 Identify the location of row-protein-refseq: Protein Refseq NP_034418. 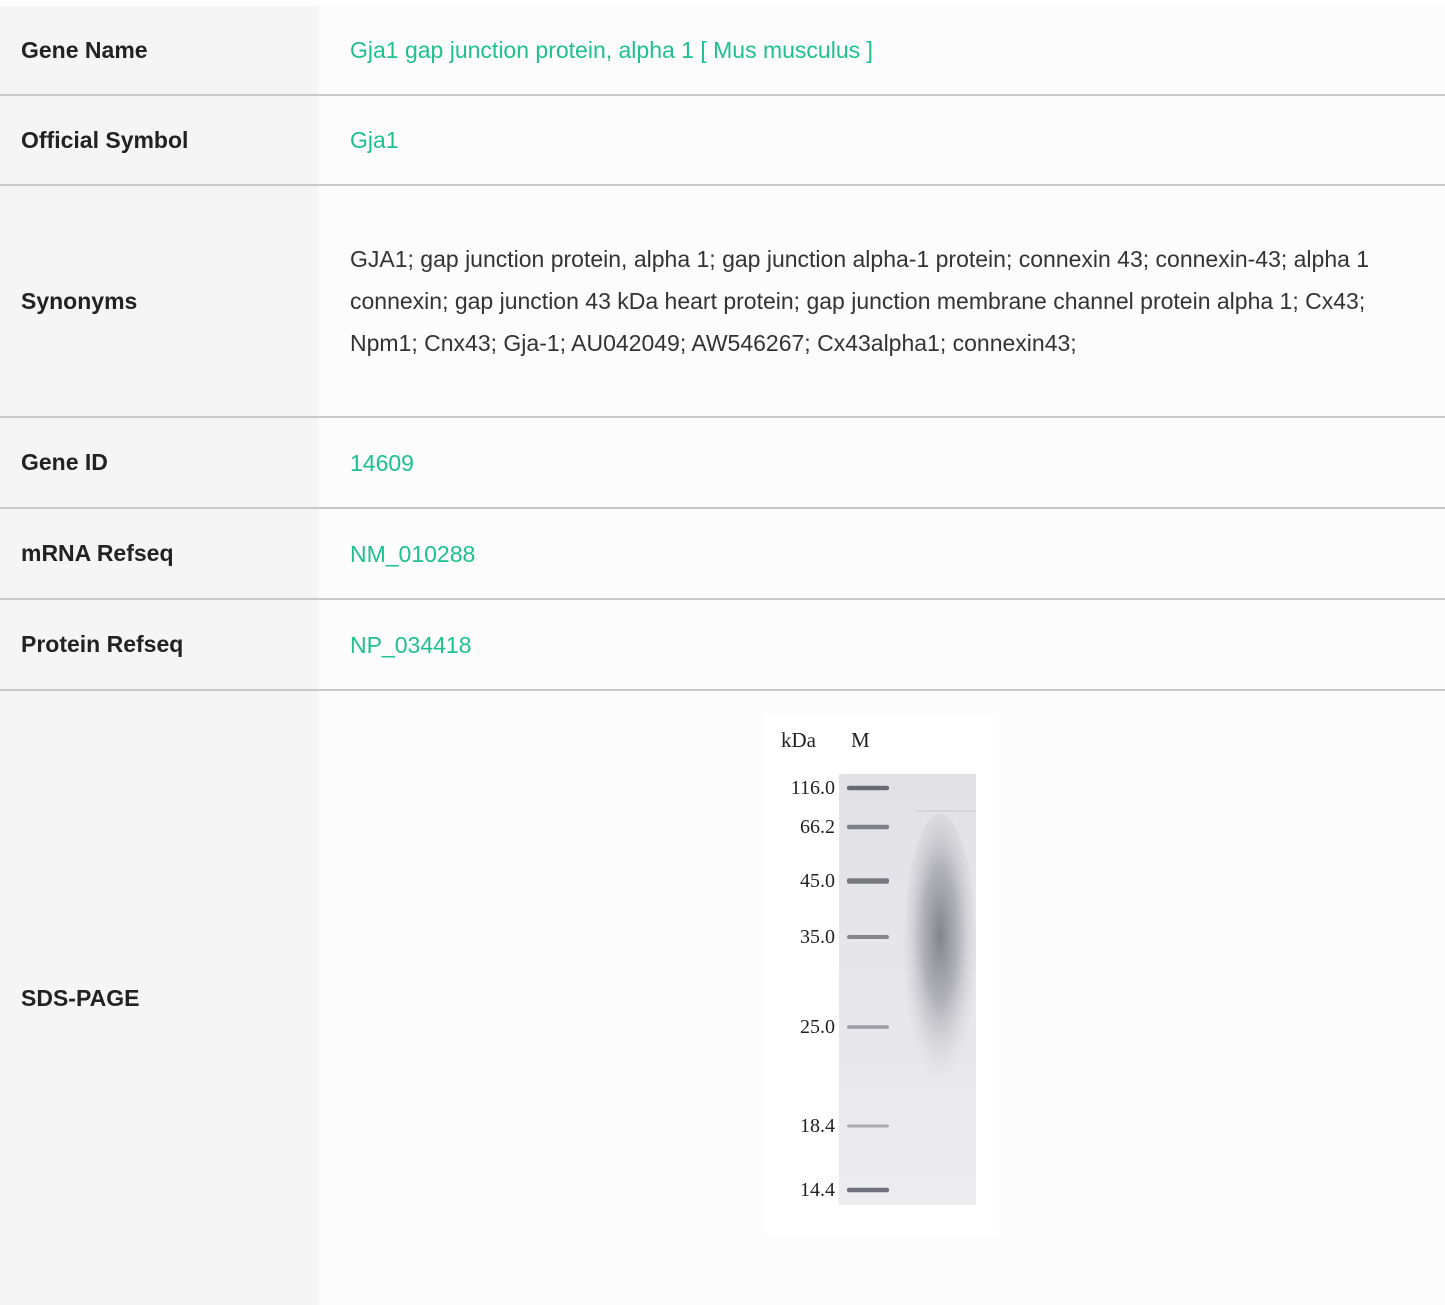
(722, 645).